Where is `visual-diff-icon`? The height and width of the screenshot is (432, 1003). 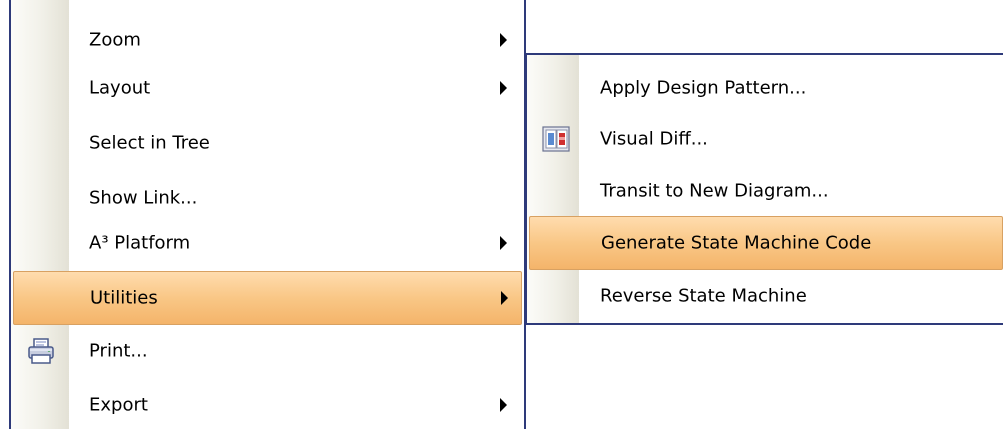 visual-diff-icon is located at coordinates (556, 139).